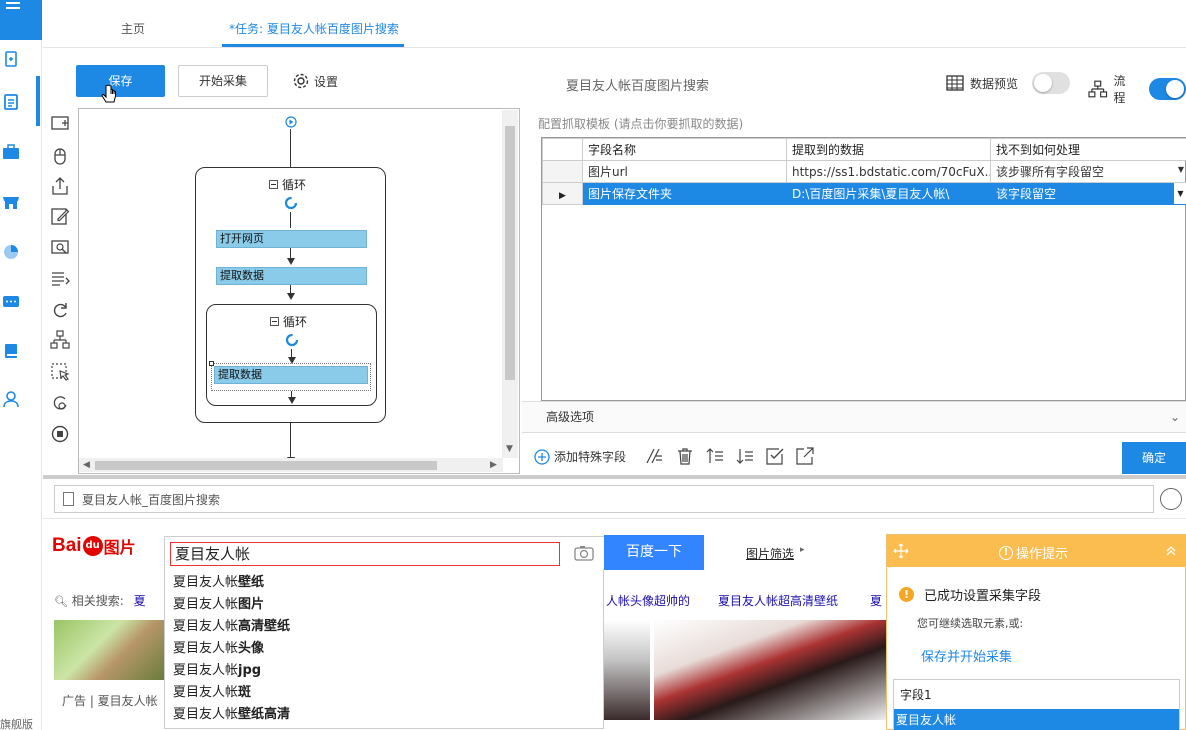  Describe the element at coordinates (1088, 193) in the screenshot. I see `field-fallback-cell: 该字段留空 ▼` at that location.